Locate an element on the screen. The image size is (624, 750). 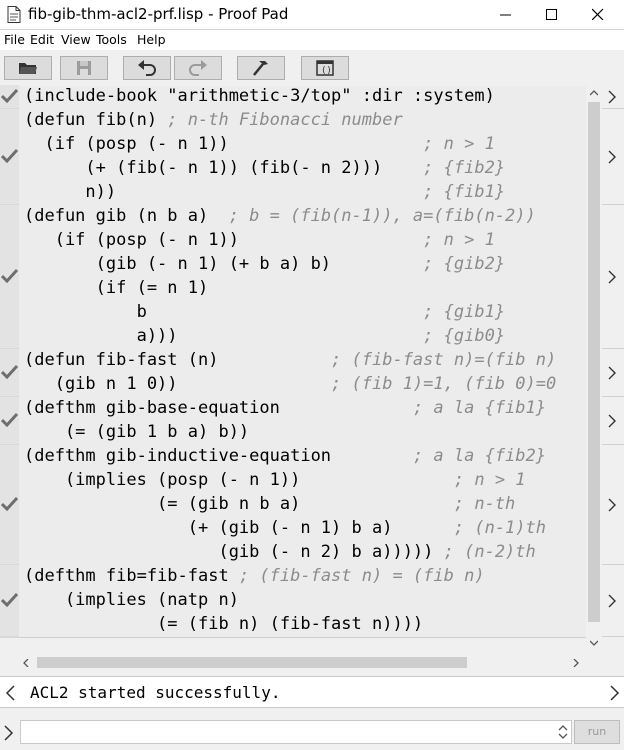
block-arrow-column is located at coordinates (613, 369).